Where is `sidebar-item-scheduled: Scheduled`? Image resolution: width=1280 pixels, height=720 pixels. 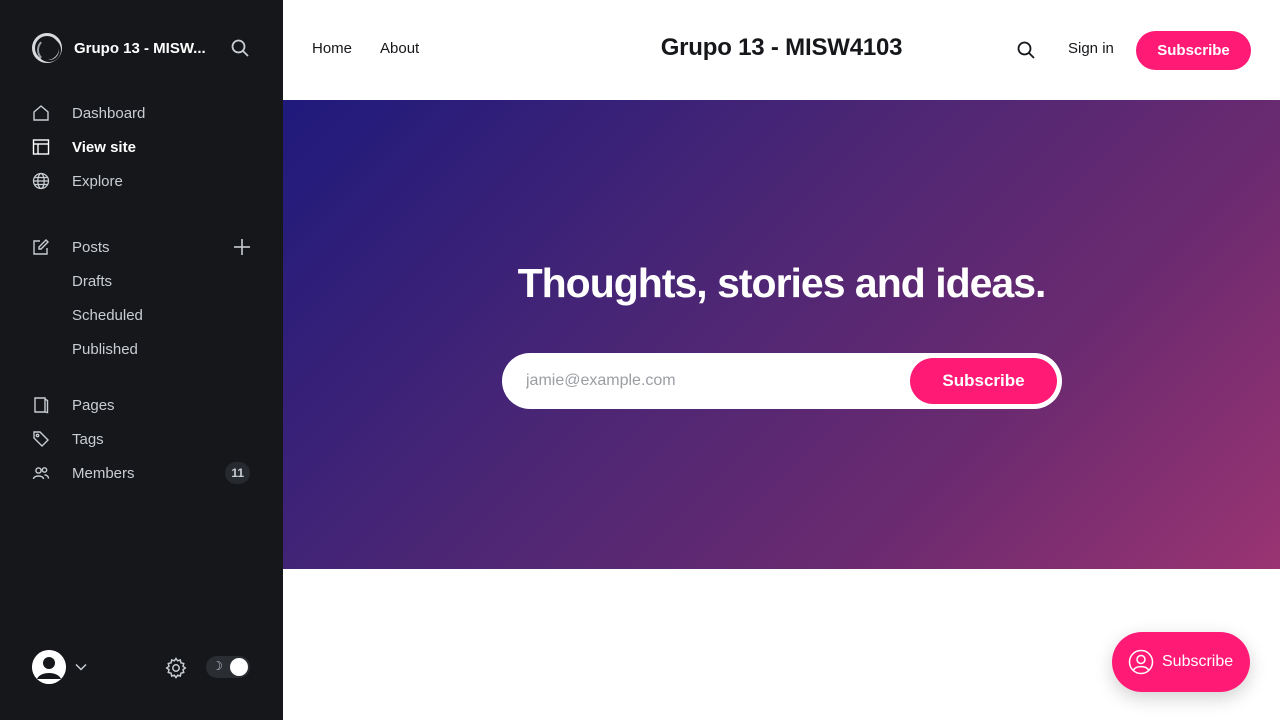
sidebar-item-scheduled: Scheduled is located at coordinates (142, 315).